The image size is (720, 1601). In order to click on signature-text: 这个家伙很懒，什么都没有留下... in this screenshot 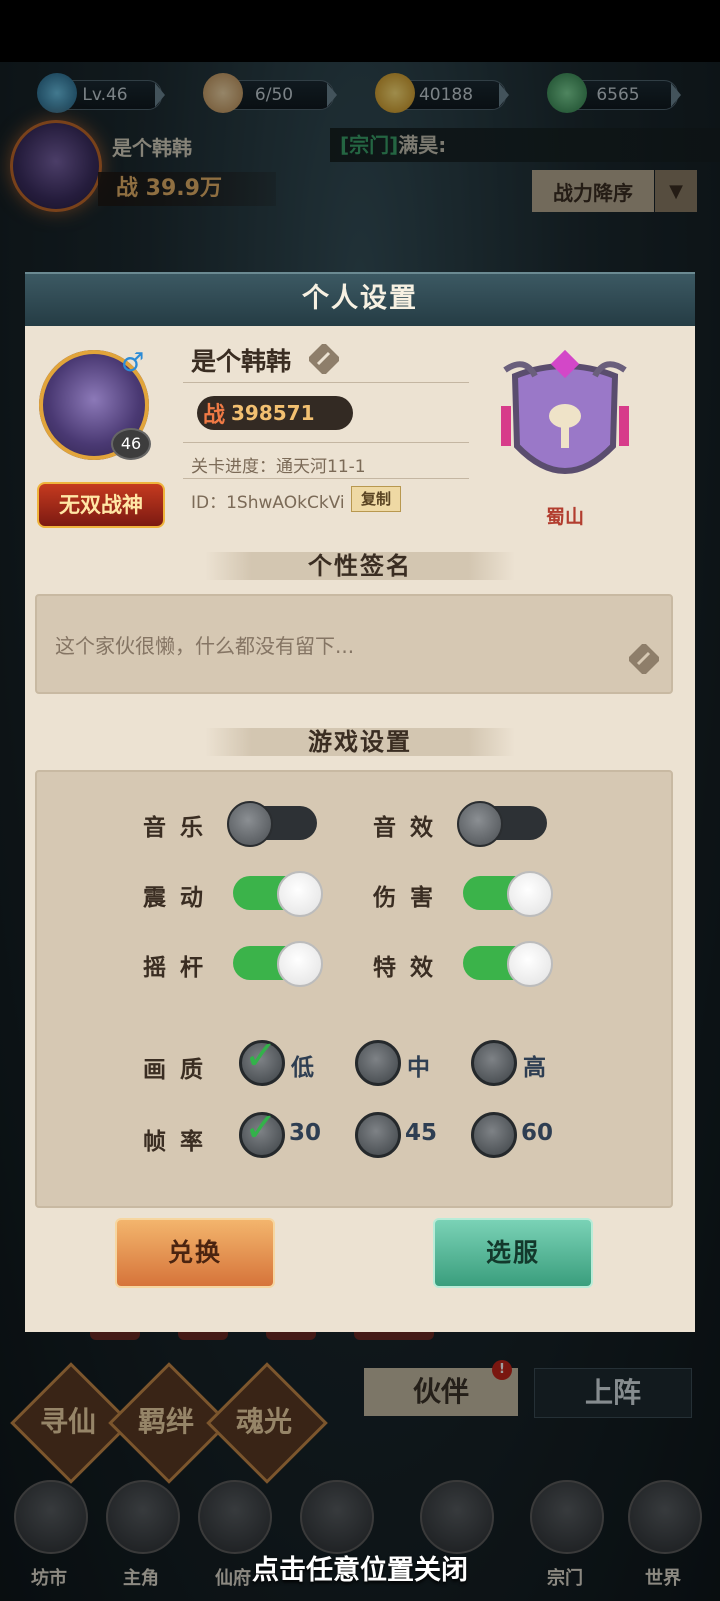, I will do `click(205, 646)`.